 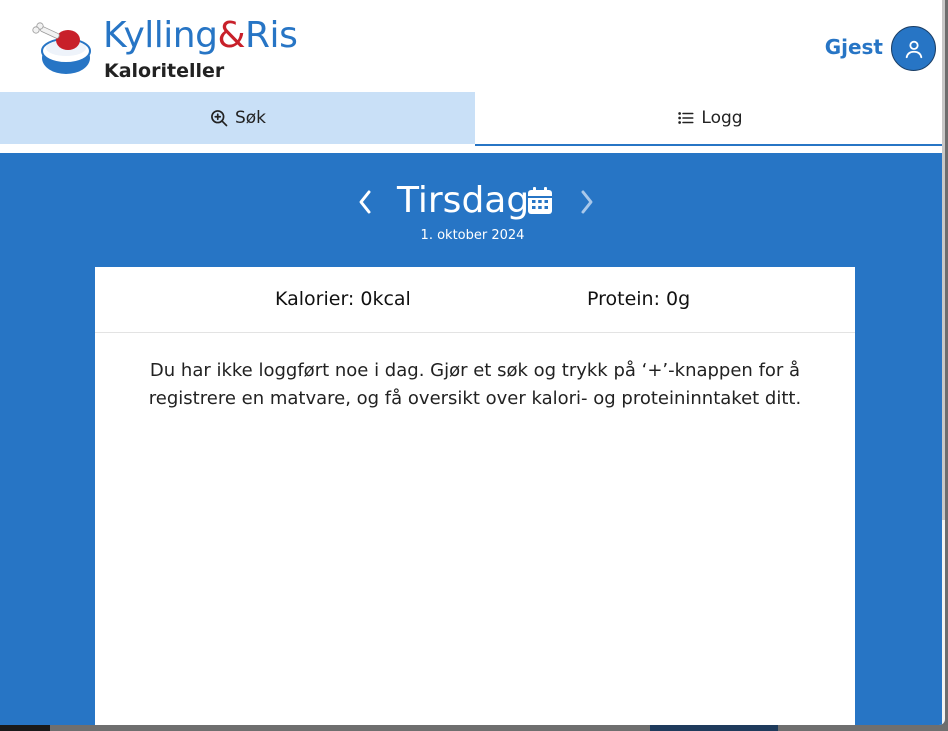 What do you see at coordinates (160, 35) in the screenshot?
I see `brand-part1: Kylling` at bounding box center [160, 35].